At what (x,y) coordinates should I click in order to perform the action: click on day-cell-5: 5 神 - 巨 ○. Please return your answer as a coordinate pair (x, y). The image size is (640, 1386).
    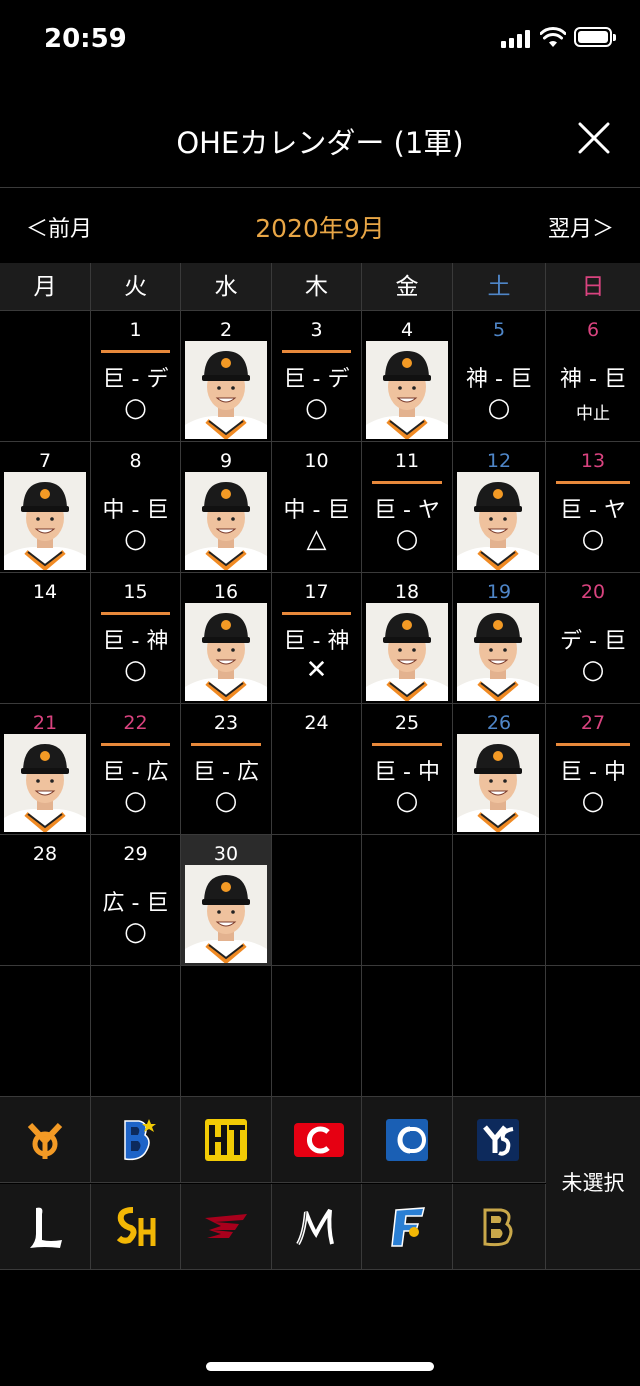
    Looking at the image, I should click on (499, 376).